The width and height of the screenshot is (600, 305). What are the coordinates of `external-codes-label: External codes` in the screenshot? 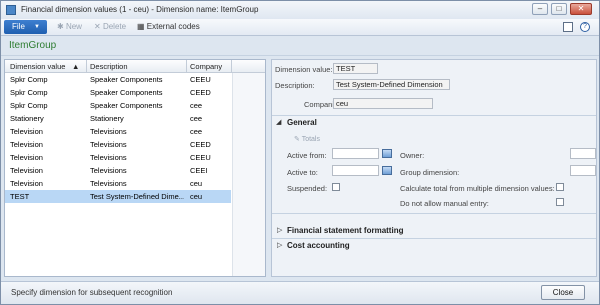 It's located at (173, 26).